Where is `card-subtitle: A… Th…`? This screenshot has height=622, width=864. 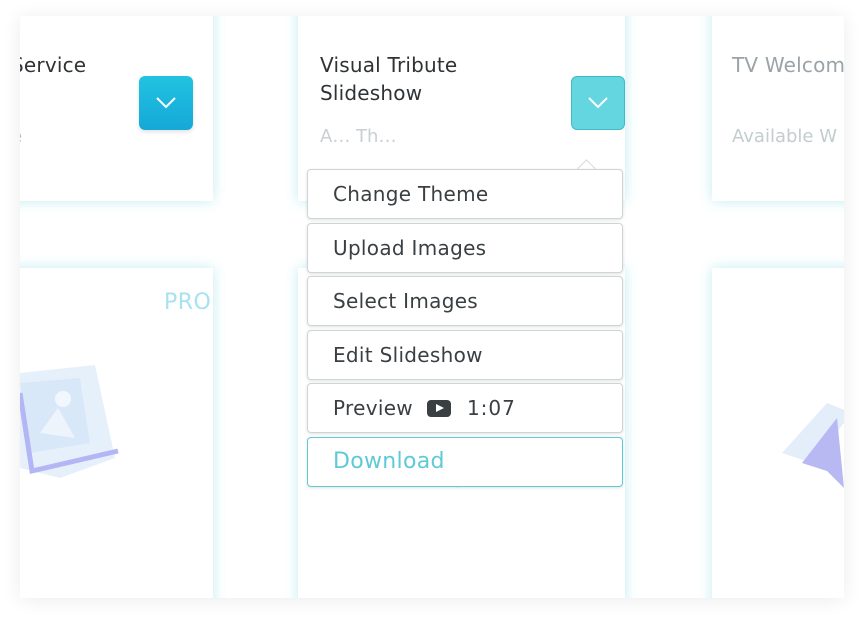 card-subtitle: A… Th… is located at coordinates (358, 136).